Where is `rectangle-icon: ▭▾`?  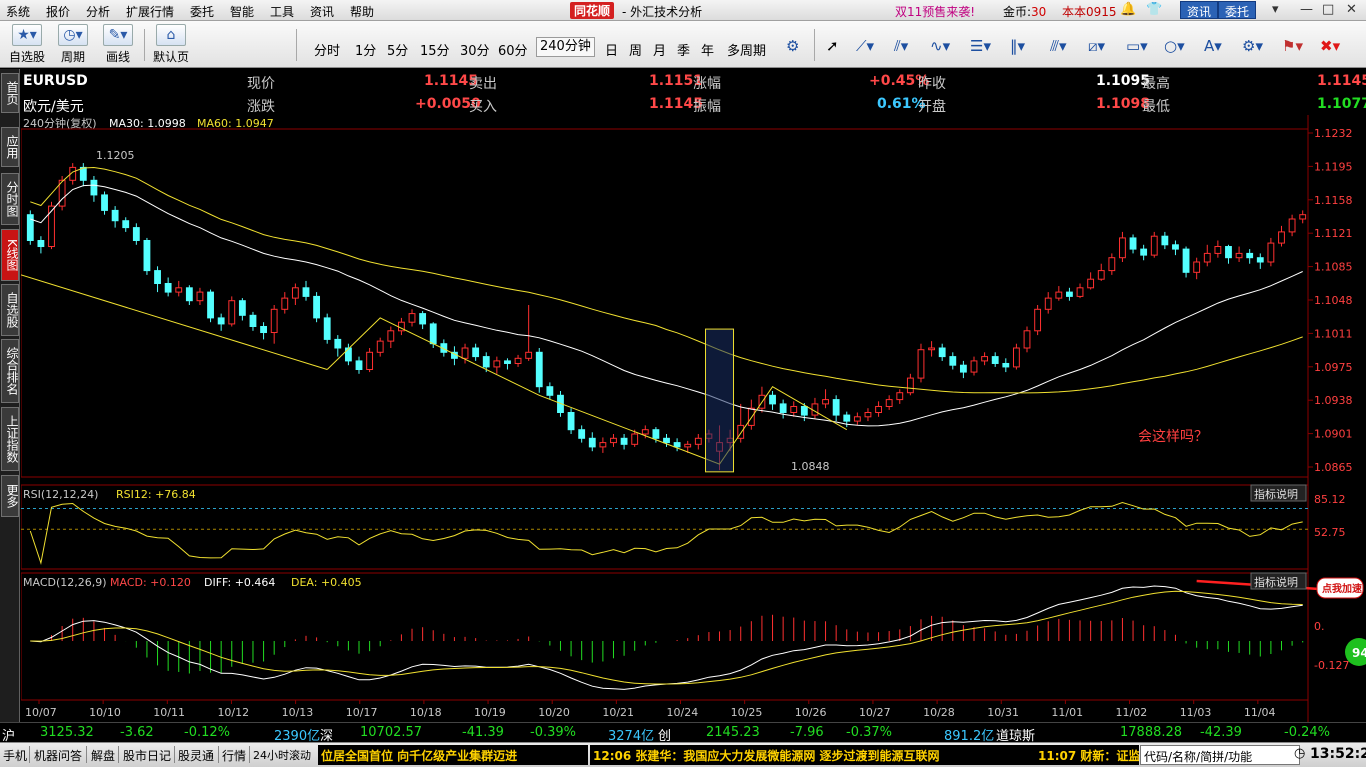
rectangle-icon: ▭▾ is located at coordinates (1137, 46).